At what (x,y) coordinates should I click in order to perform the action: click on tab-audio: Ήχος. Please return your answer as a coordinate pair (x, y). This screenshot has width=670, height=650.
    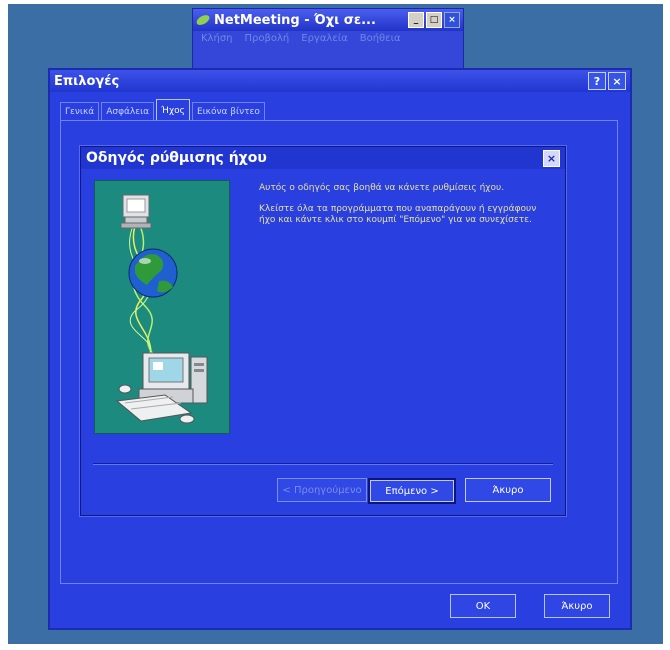
    Looking at the image, I should click on (173, 110).